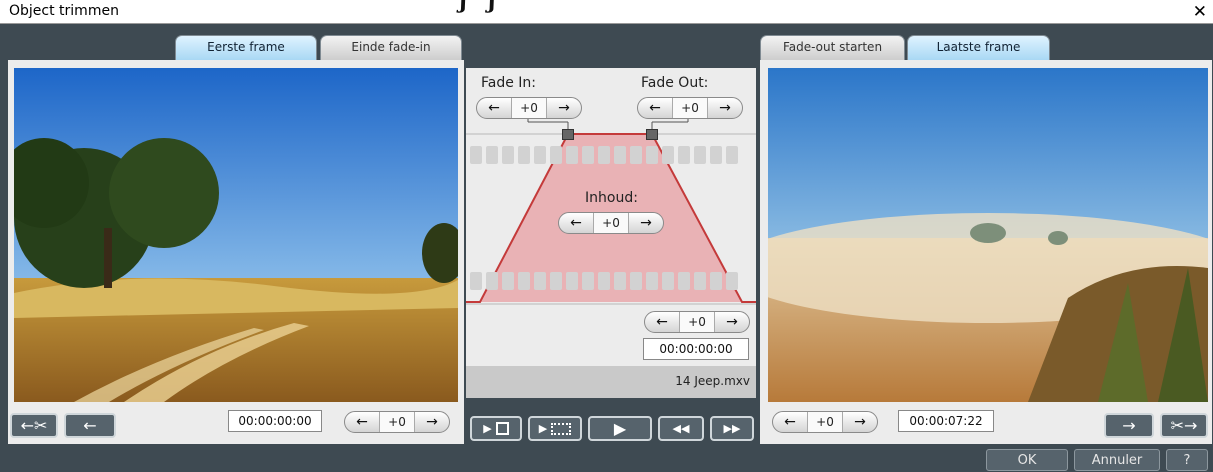 The height and width of the screenshot is (472, 1213). What do you see at coordinates (832, 47) in the screenshot?
I see `tab-fade-out-starten: Fade-out starten` at bounding box center [832, 47].